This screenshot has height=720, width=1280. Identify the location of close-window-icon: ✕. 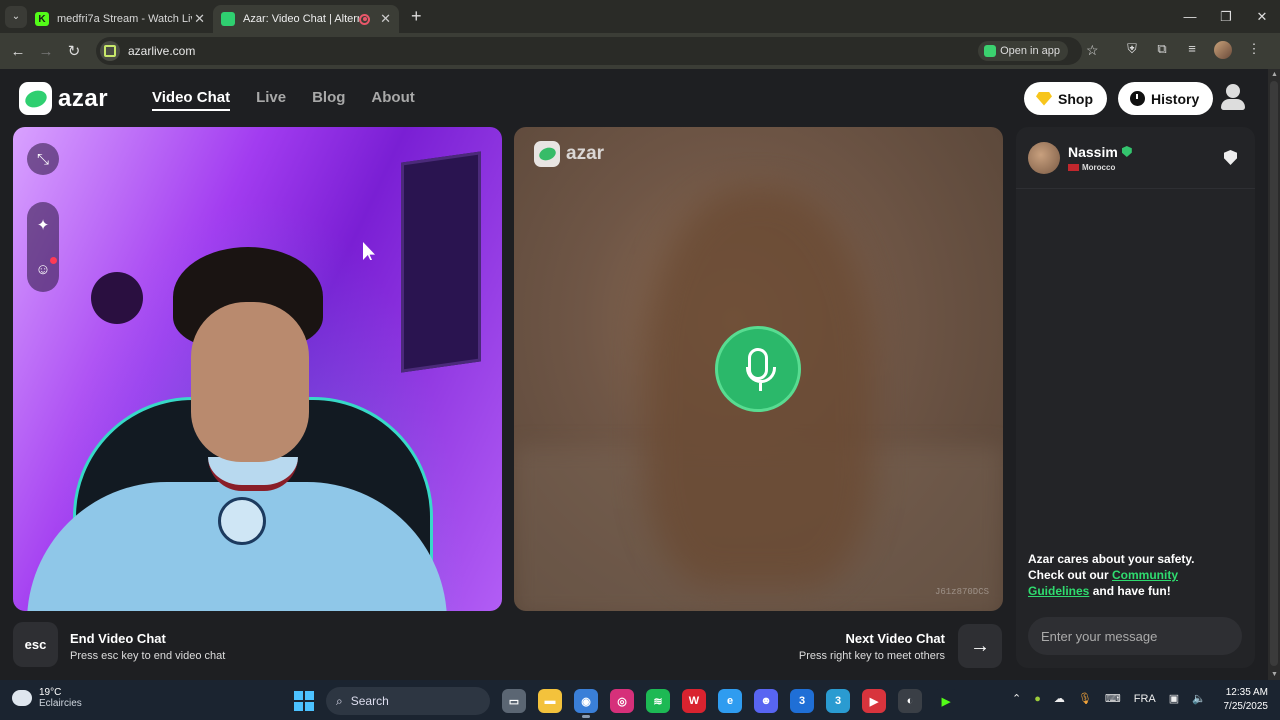
(1262, 16).